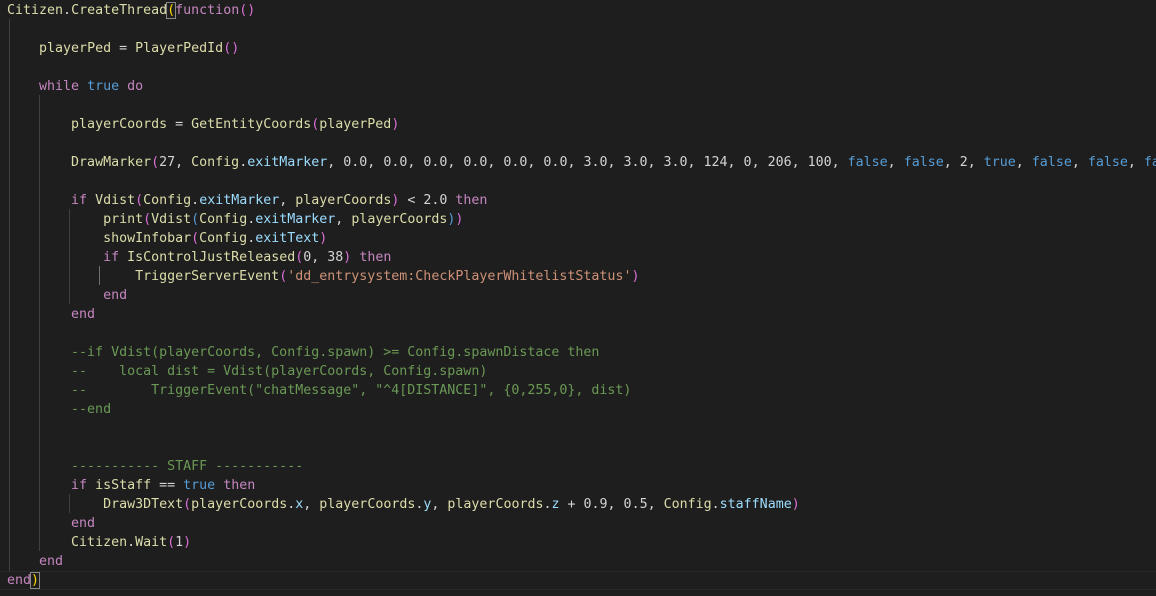  I want to click on code-line: end), so click(578, 580).